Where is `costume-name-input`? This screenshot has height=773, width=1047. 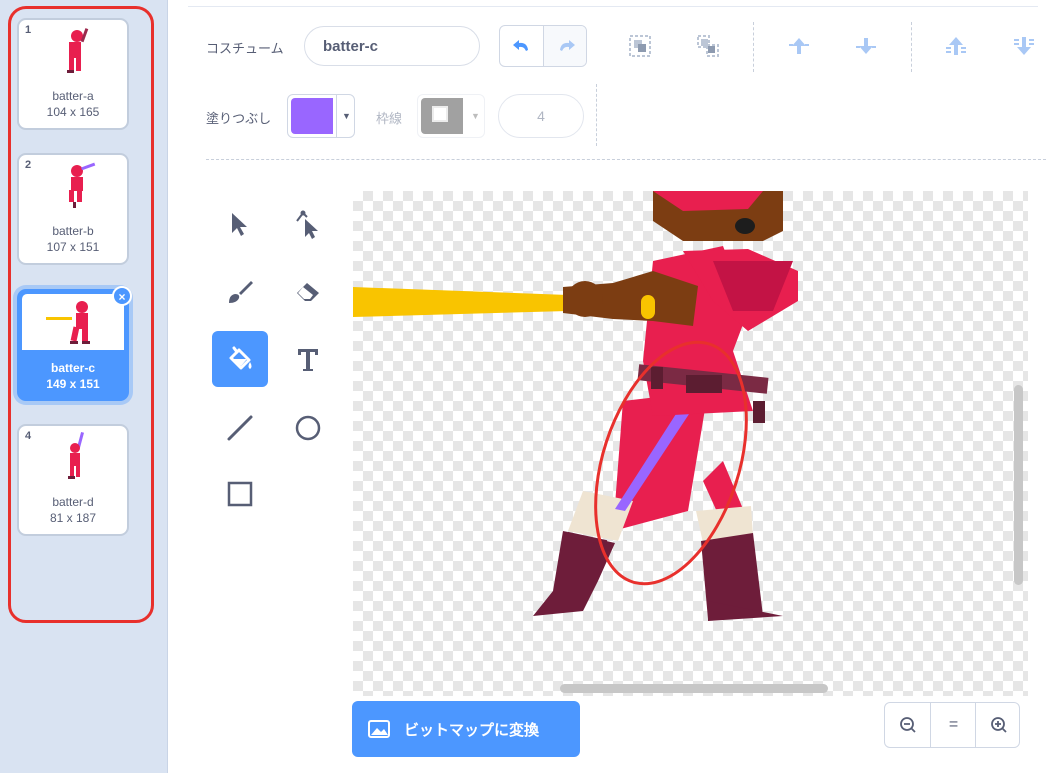
costume-name-input is located at coordinates (392, 46).